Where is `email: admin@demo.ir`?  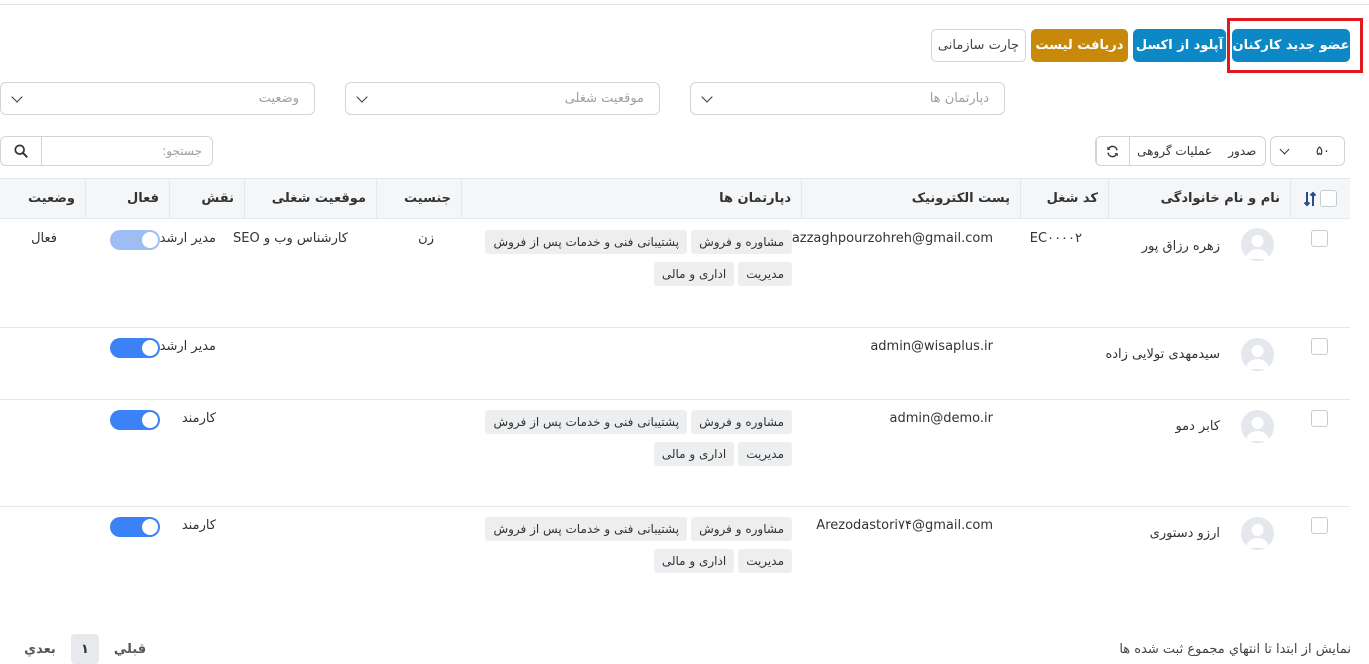
email: admin@demo.ir is located at coordinates (941, 418).